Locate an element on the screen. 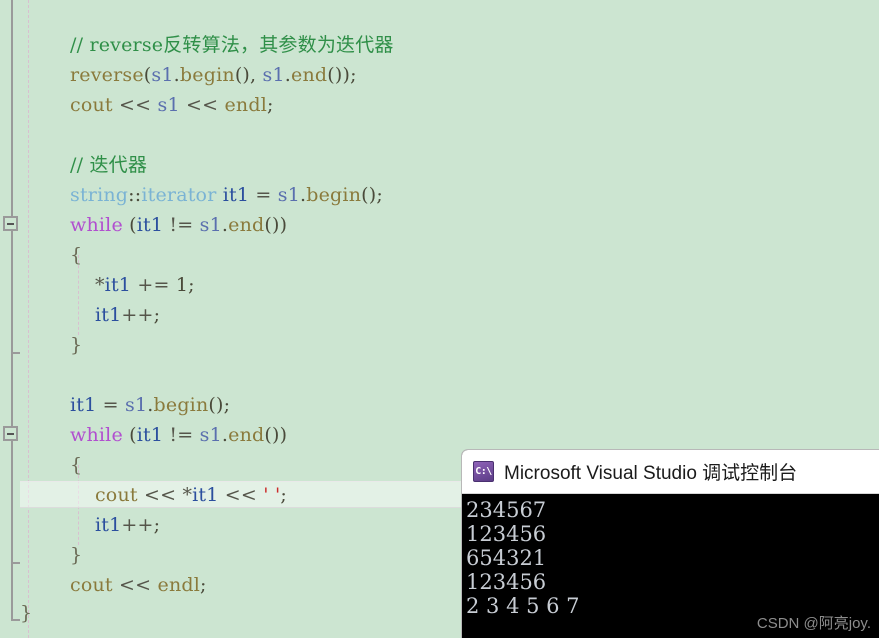 The width and height of the screenshot is (879, 638). command-prompt-icon-glyph: C:\ is located at coordinates (483, 471).